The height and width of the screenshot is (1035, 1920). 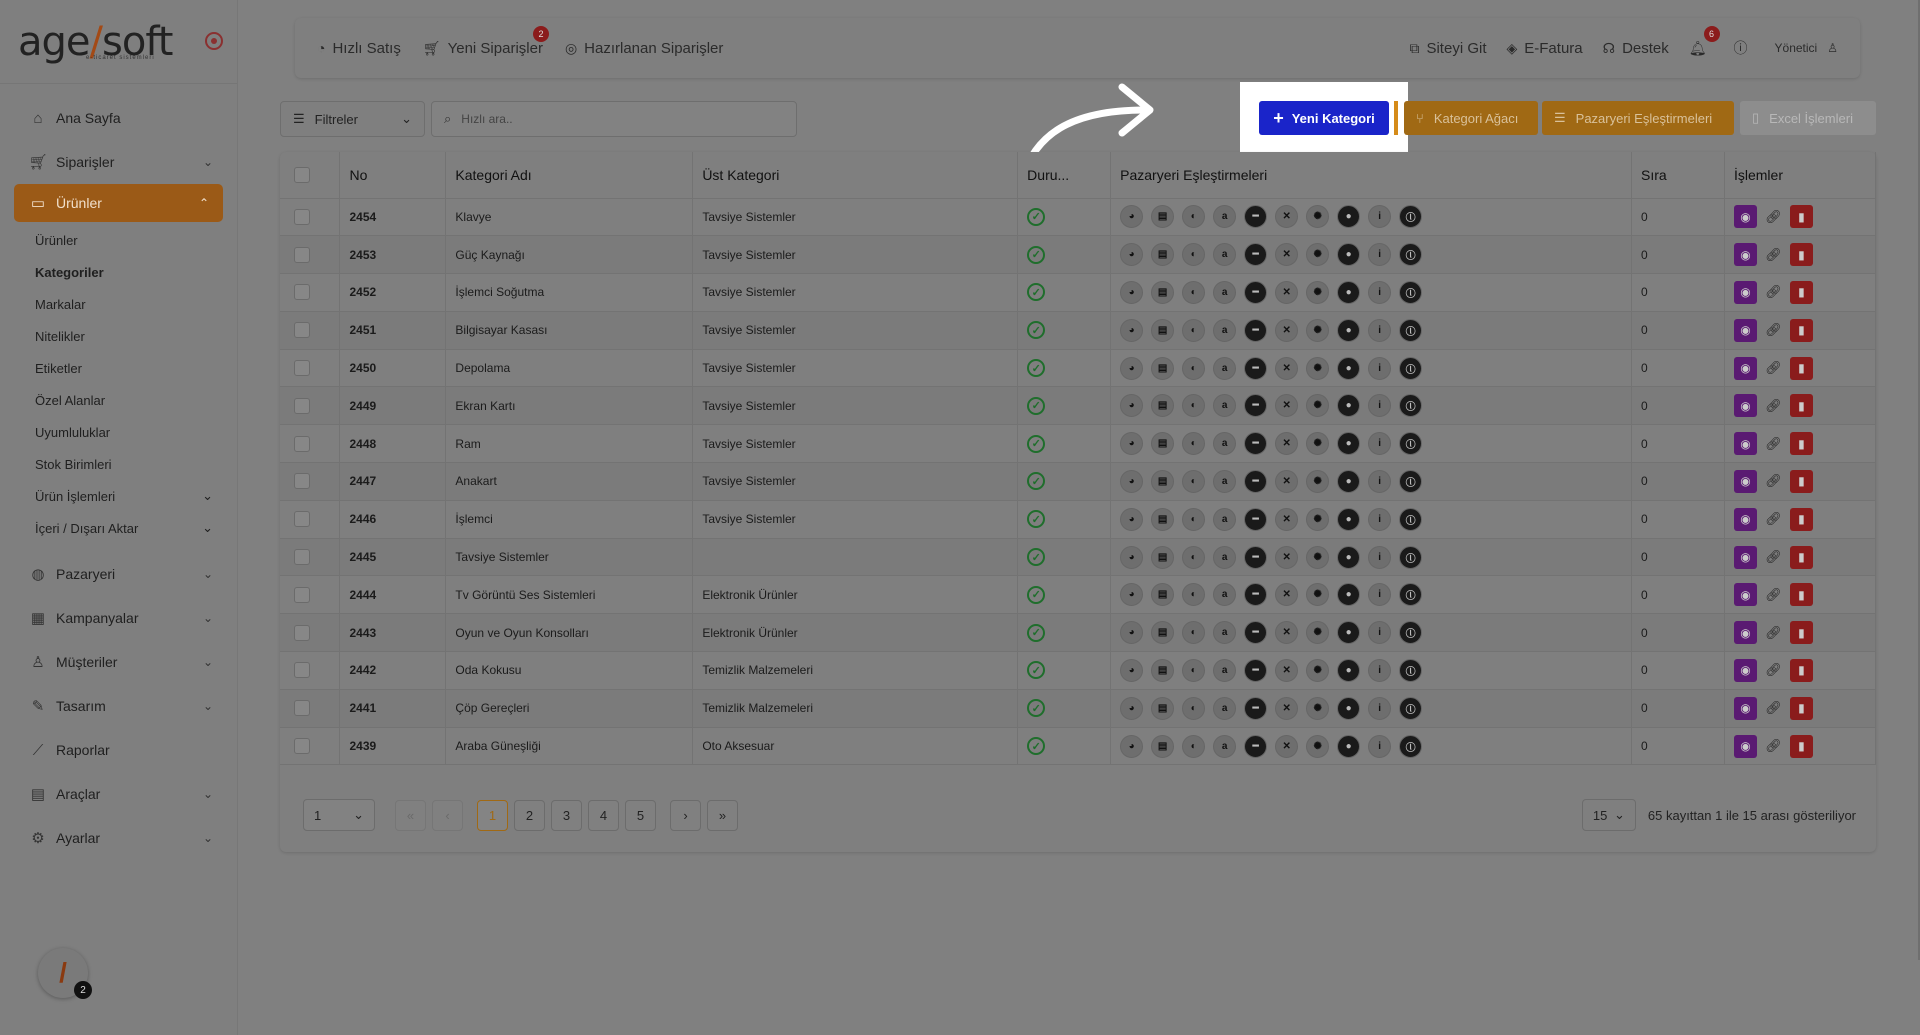 I want to click on new-orders-link: 🛒︎ Yeni Siparişler 2, so click(x=486, y=41).